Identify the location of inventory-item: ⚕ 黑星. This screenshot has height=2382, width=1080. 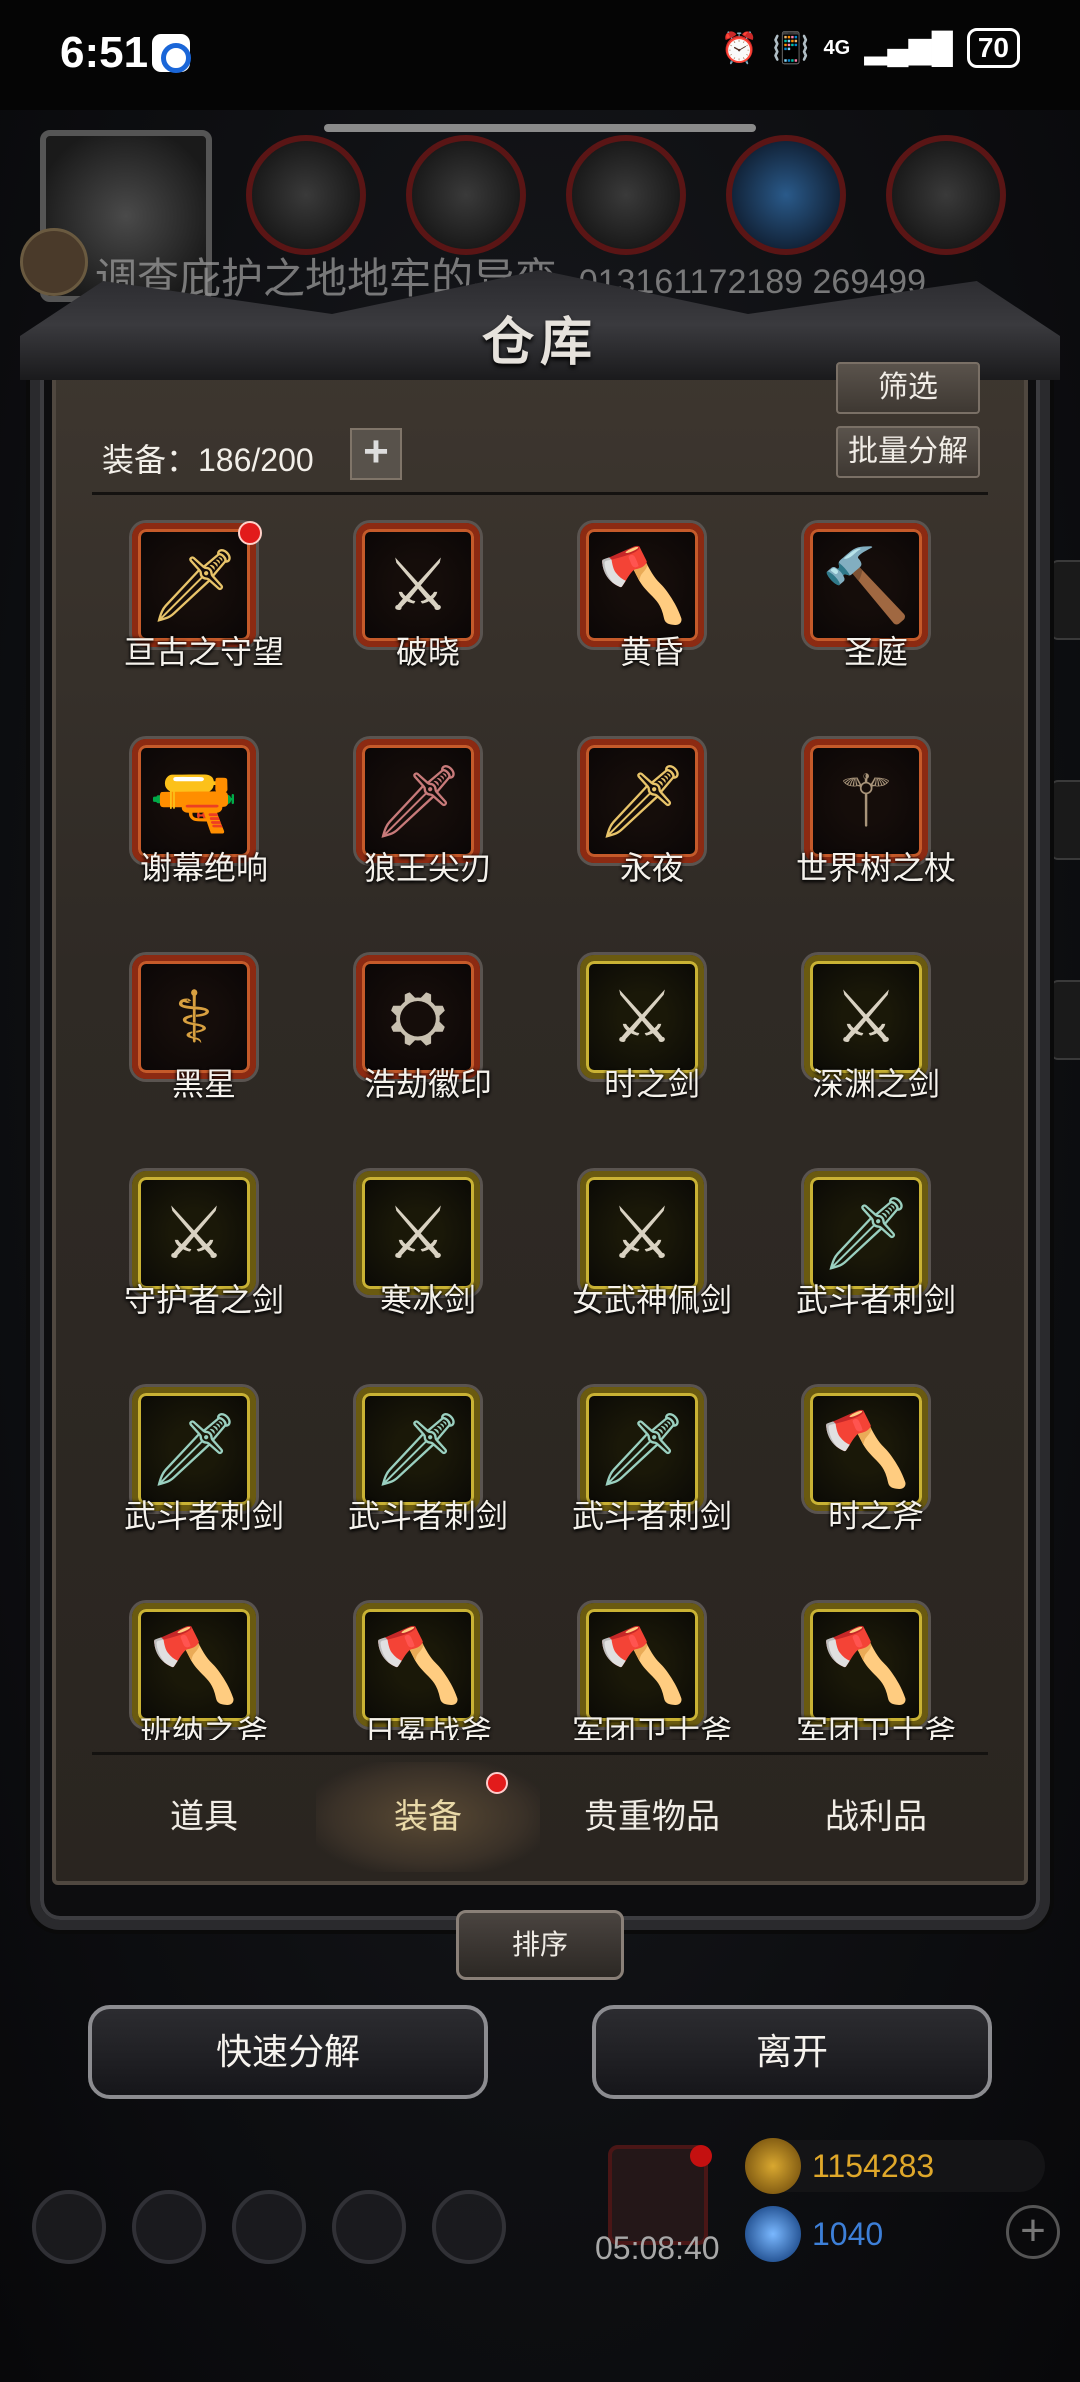
(204, 1045).